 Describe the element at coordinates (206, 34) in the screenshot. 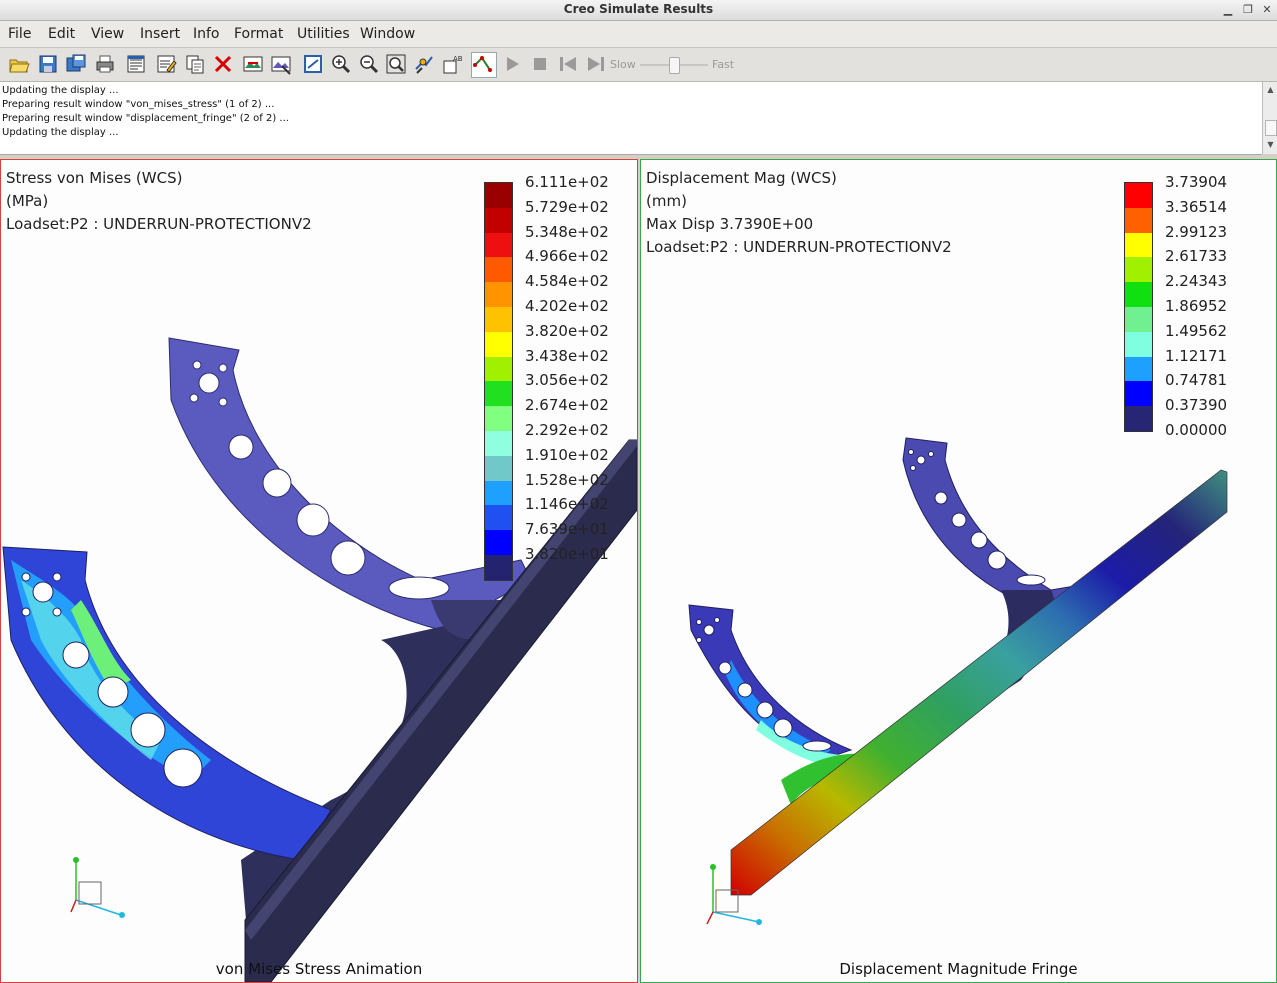

I see `menu-info: Info` at that location.